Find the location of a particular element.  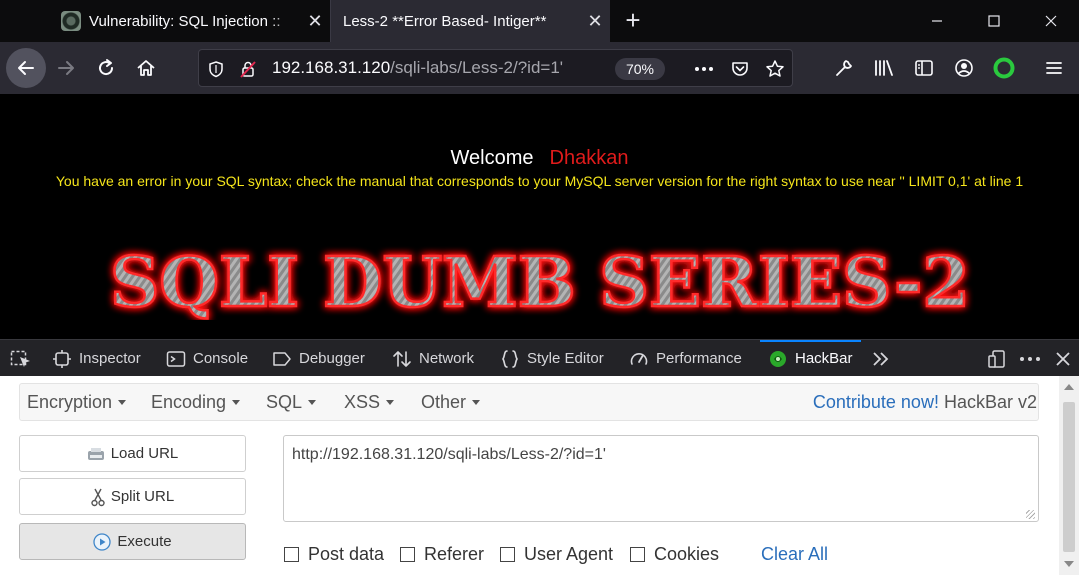

menu-label: SQL is located at coordinates (284, 402).